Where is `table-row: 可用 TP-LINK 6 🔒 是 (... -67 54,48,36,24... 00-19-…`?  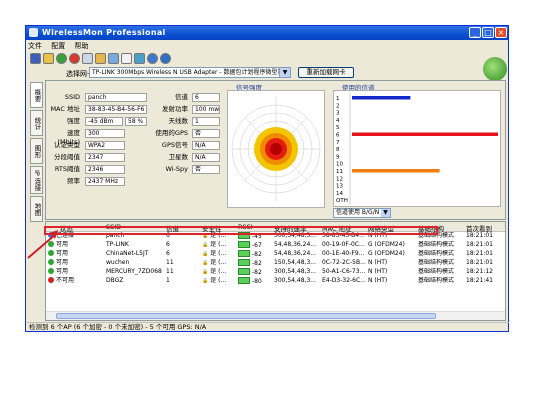
table-row: 可用 TP-LINK 6 🔒 是 (... -67 54,48,36,24... 00-19-… is located at coordinates (275, 245).